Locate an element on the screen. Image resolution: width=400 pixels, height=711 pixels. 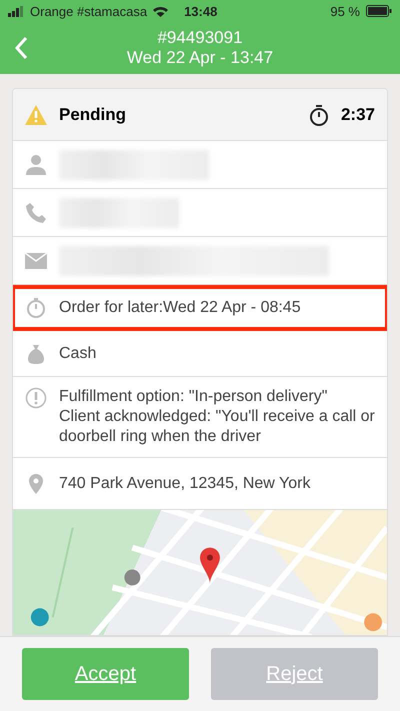
envelope-icon is located at coordinates (36, 260).